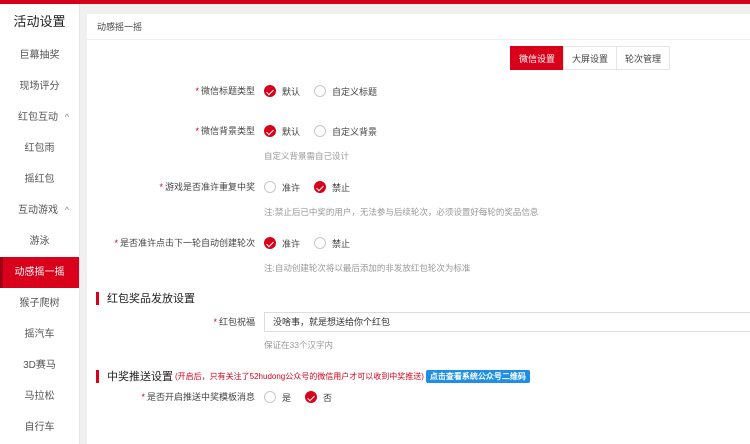 The width and height of the screenshot is (750, 444). What do you see at coordinates (151, 299) in the screenshot?
I see `section-title-redpacket: 红包奖品发放设置` at bounding box center [151, 299].